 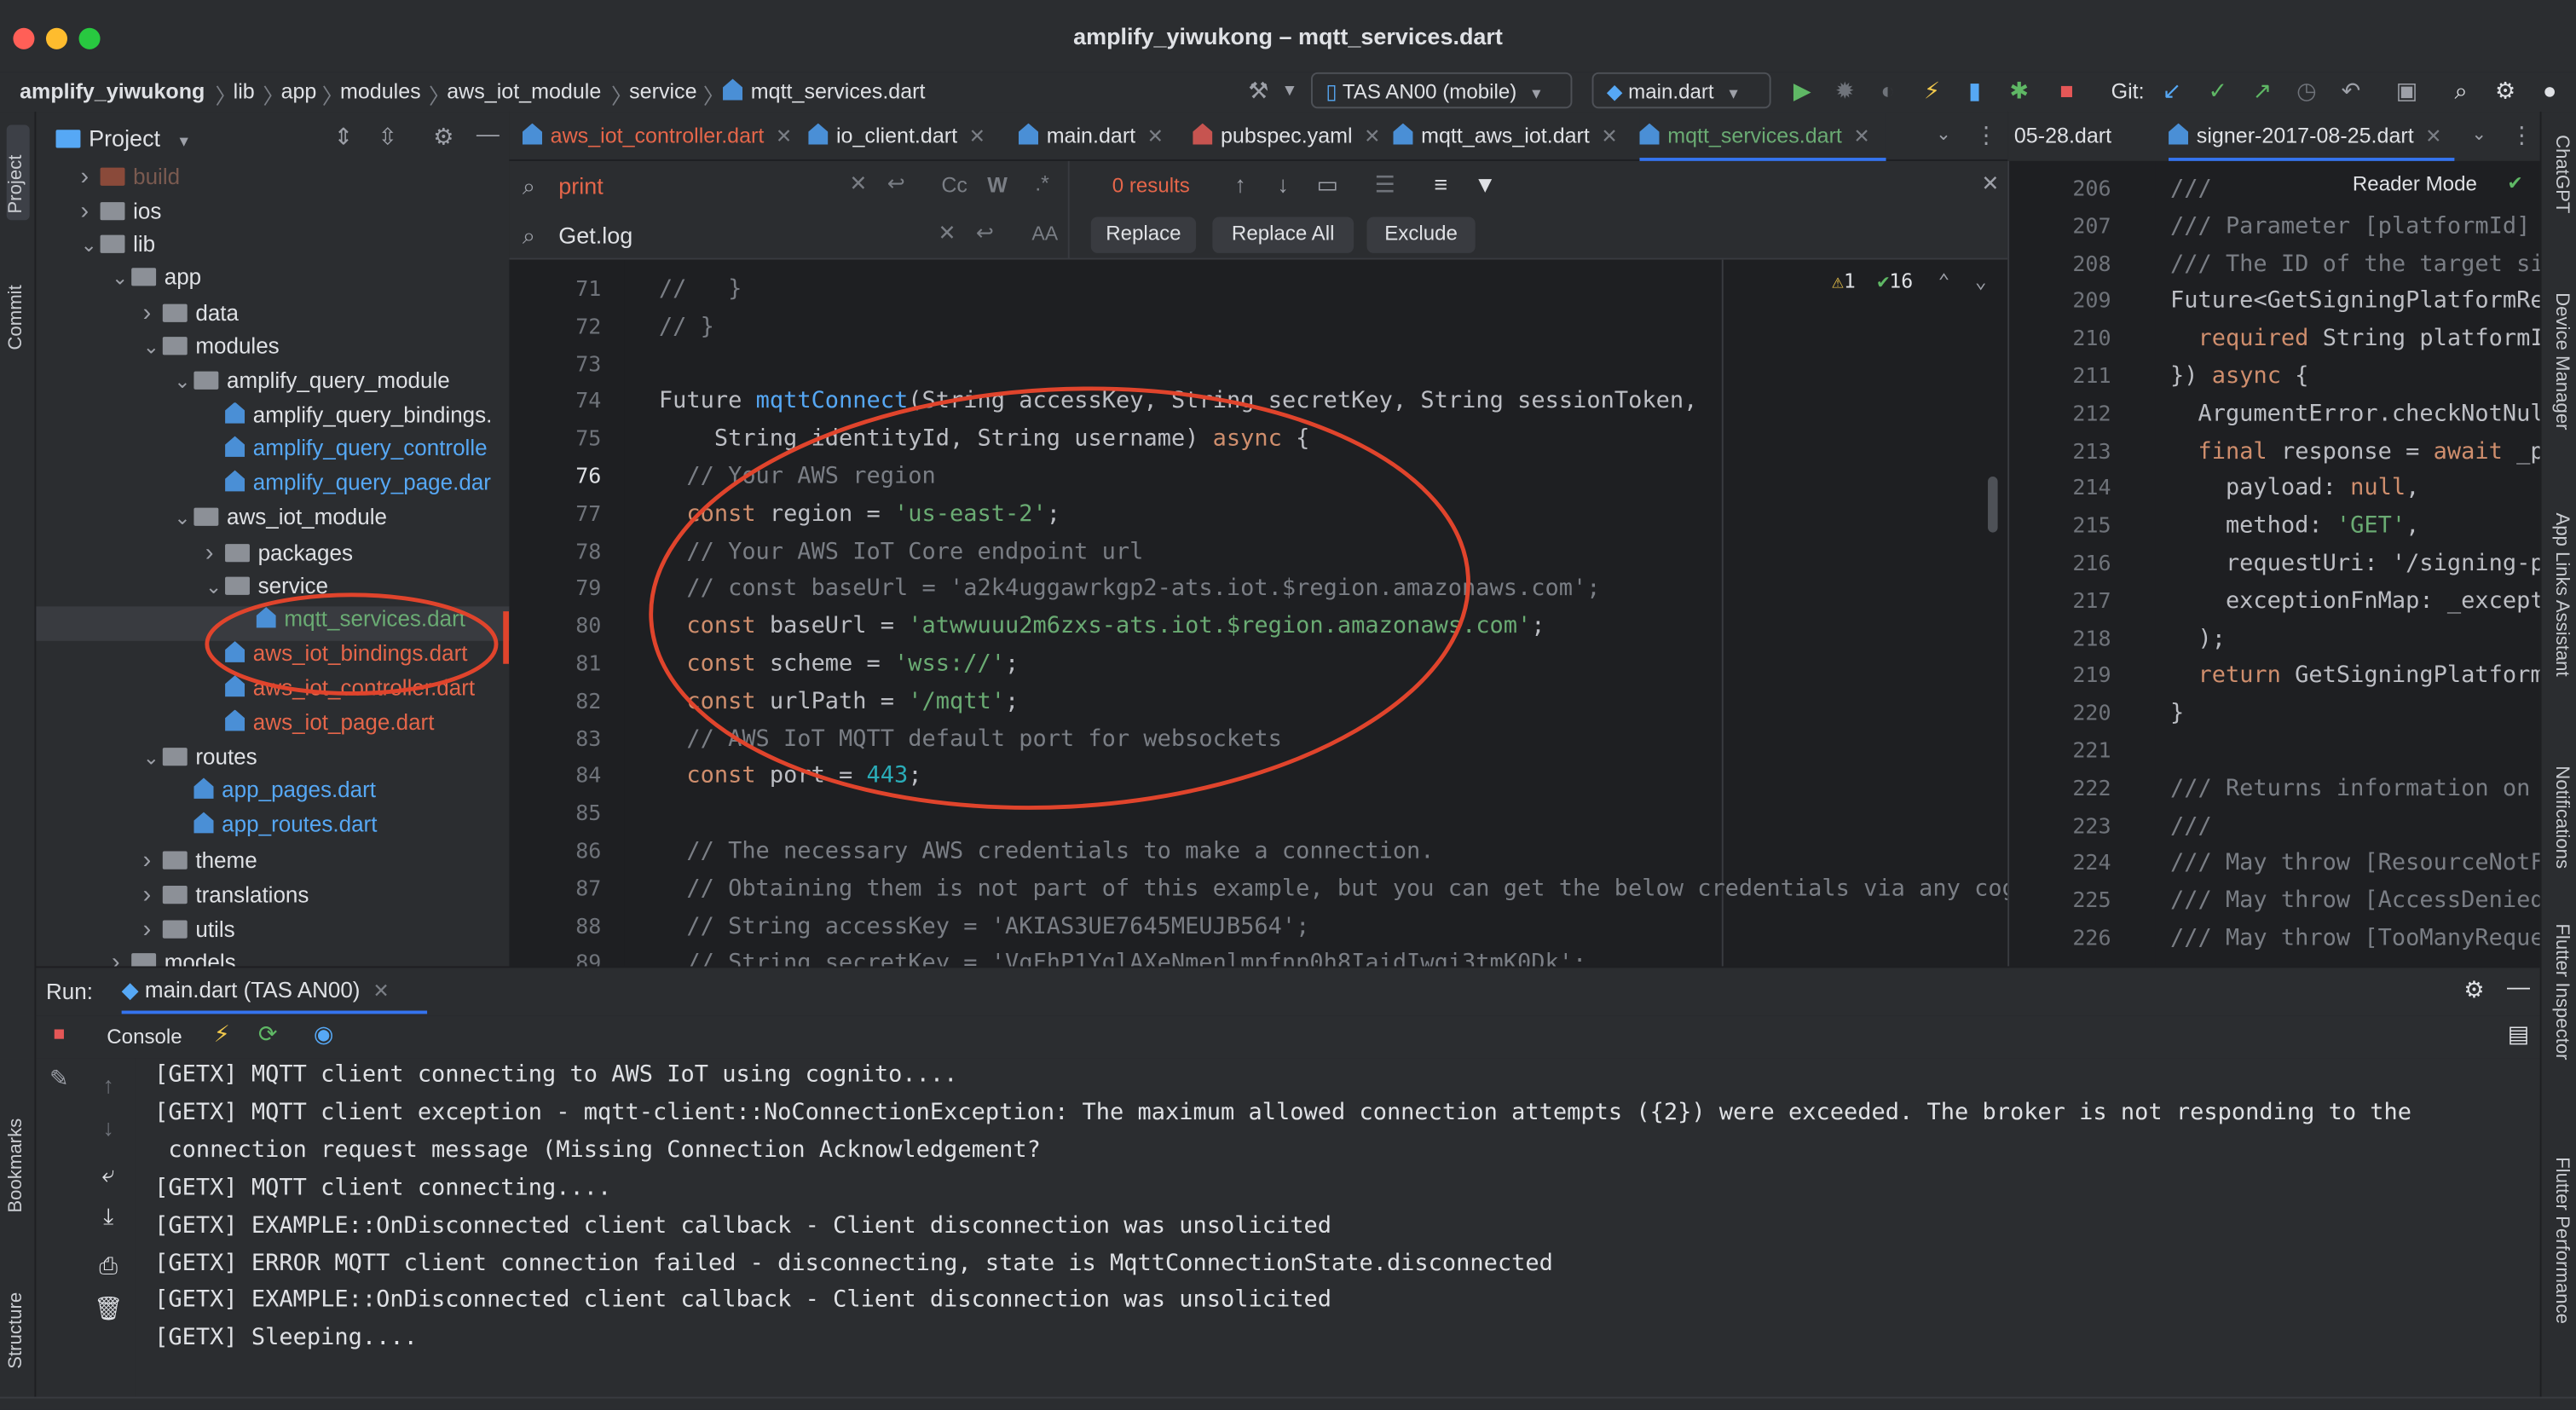 What do you see at coordinates (323, 1034) in the screenshot?
I see `devtools-icon: ◉` at bounding box center [323, 1034].